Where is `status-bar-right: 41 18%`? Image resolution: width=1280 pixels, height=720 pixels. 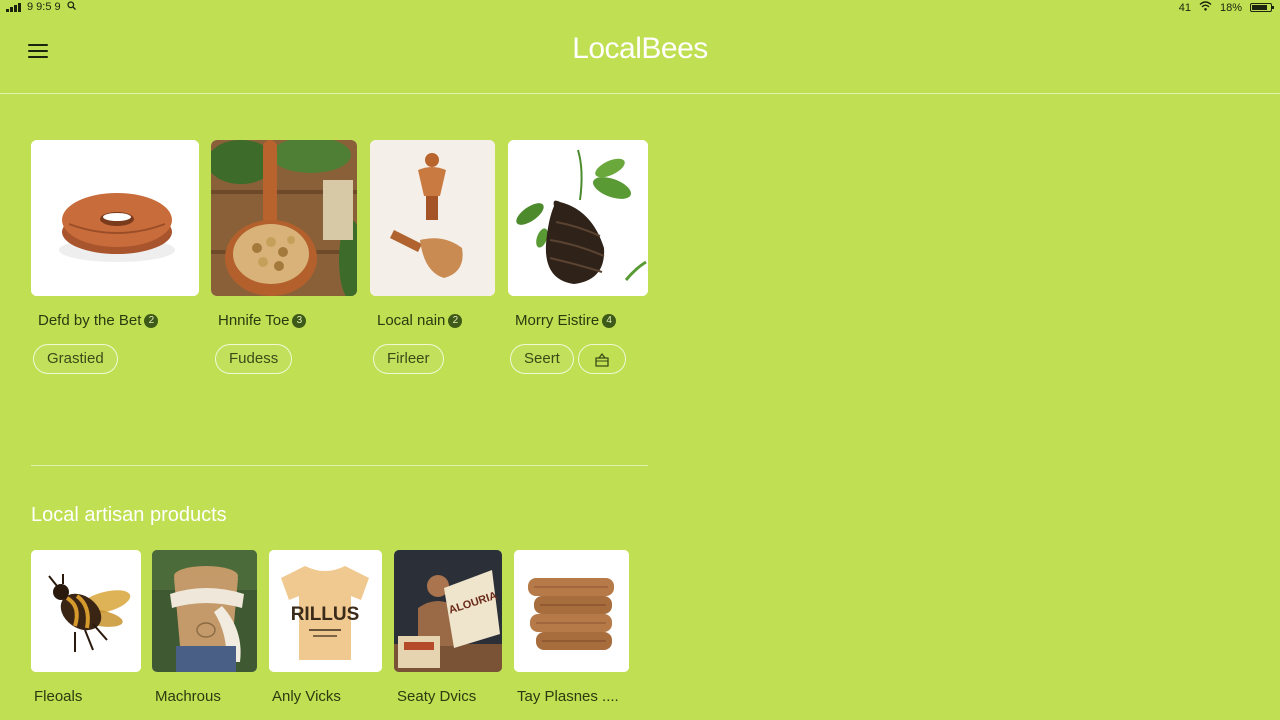
status-bar-right: 41 18% is located at coordinates (1226, 7).